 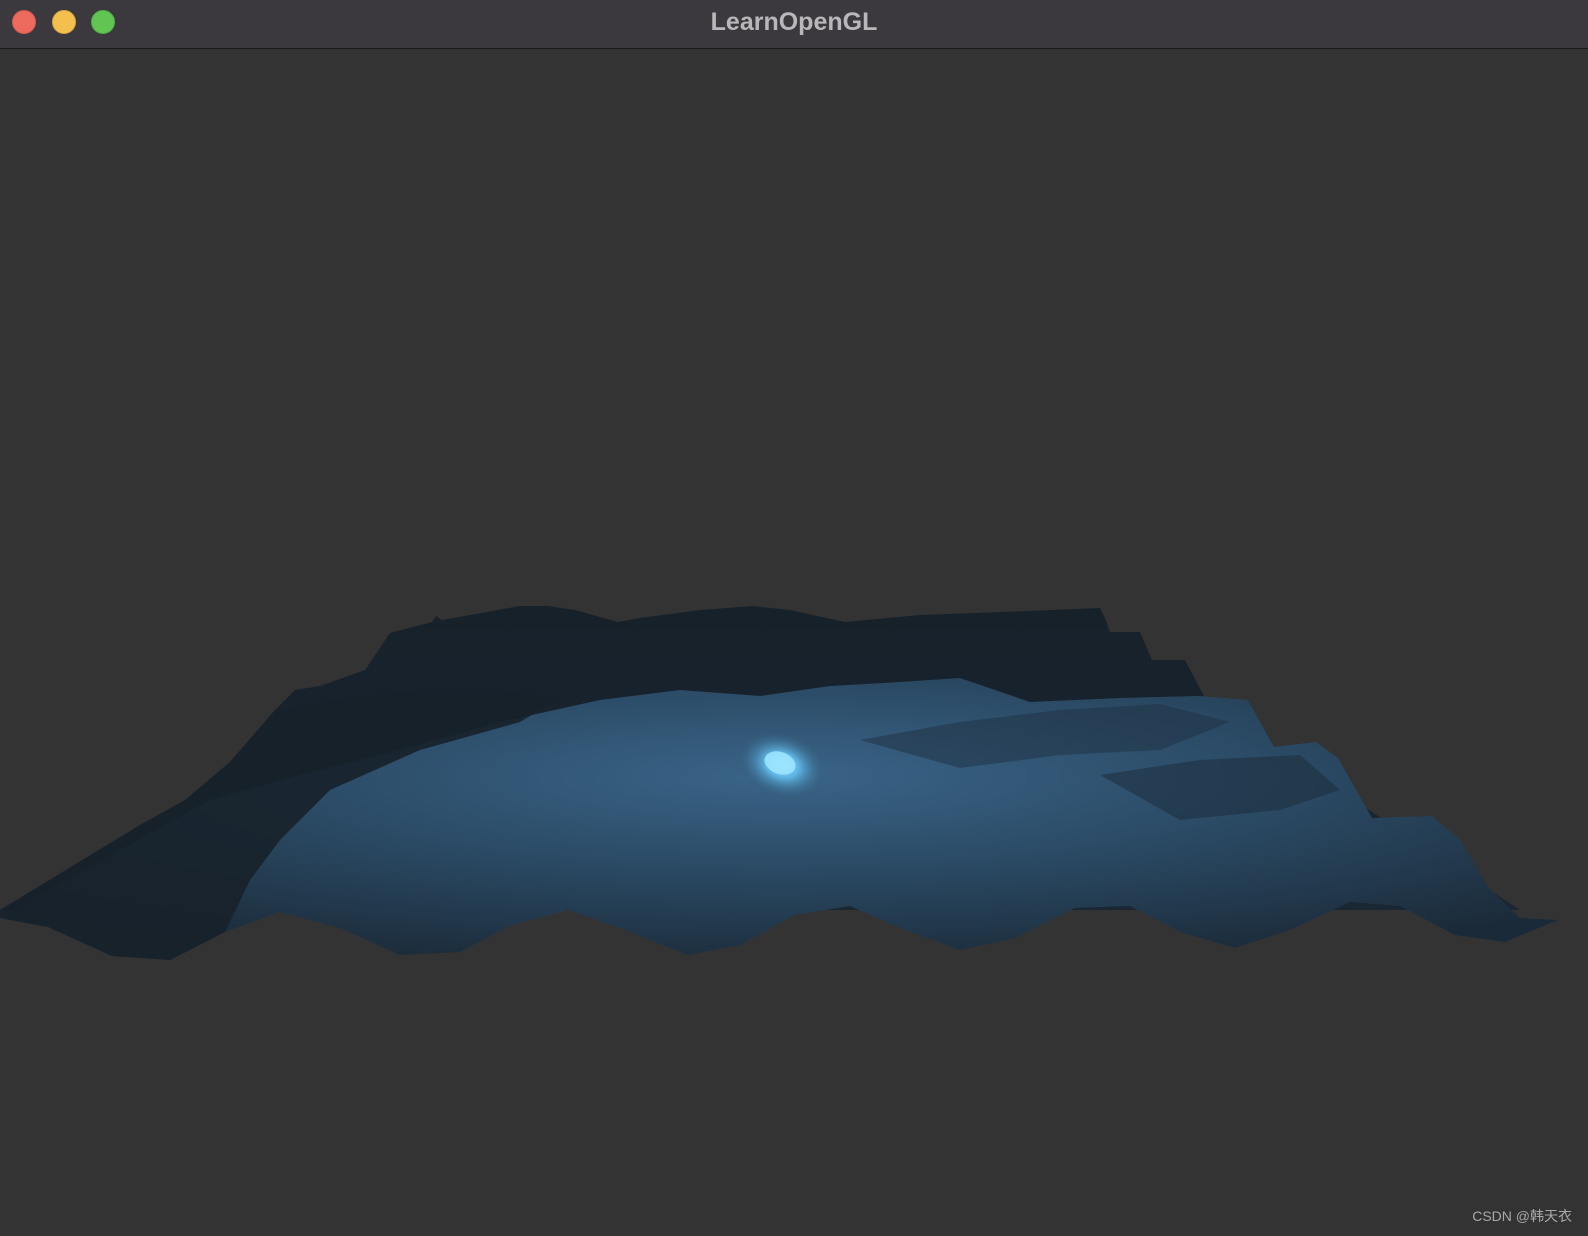 I want to click on title-bar: LearnOpenGL, so click(x=794, y=24).